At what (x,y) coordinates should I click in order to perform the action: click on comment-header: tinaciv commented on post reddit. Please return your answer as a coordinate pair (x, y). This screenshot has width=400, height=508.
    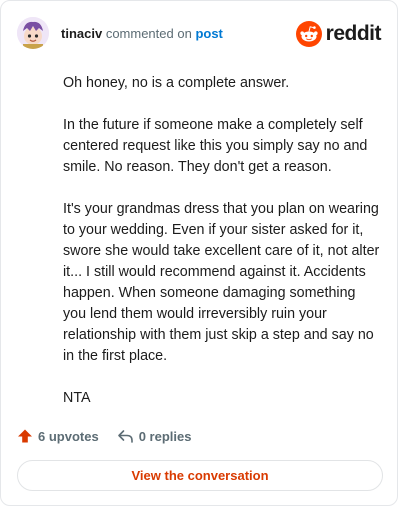
    Looking at the image, I should click on (199, 34).